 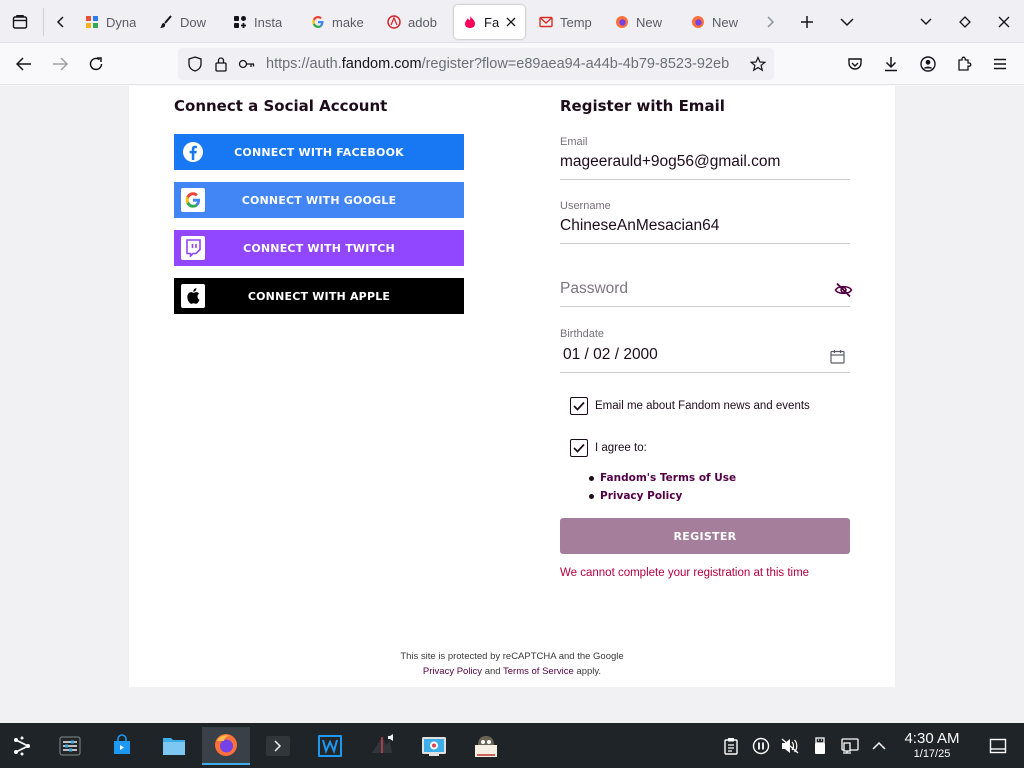 What do you see at coordinates (998, 746) in the screenshot?
I see `show-desktop-icon` at bounding box center [998, 746].